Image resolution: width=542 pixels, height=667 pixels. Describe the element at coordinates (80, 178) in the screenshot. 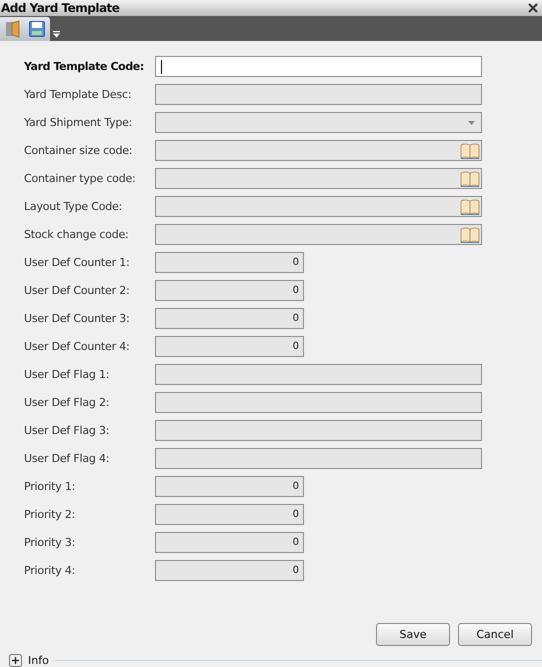

I see `field-label: Container type code:` at that location.